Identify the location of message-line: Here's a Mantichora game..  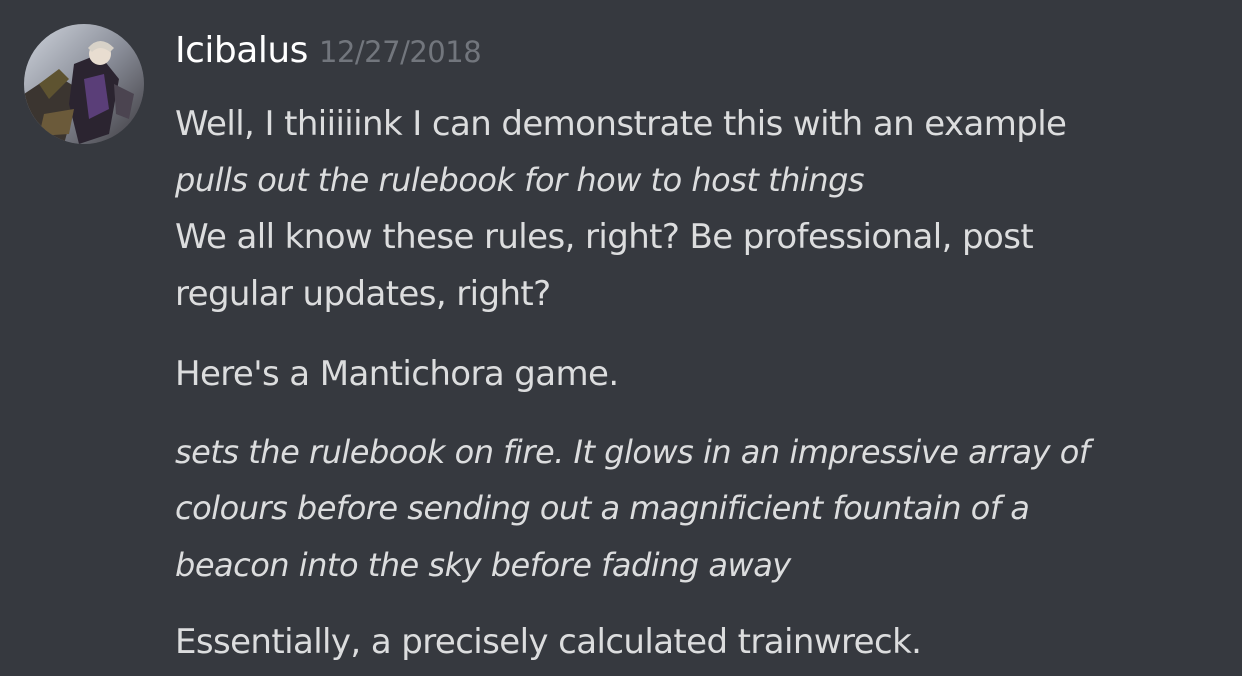
(397, 374).